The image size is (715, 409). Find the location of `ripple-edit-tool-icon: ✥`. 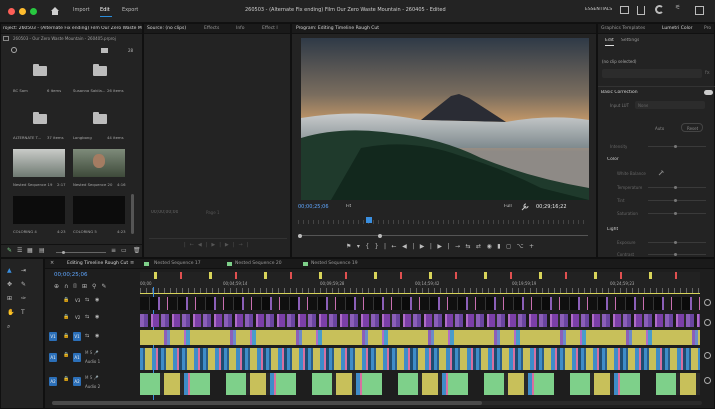

ripple-edit-tool-icon: ✥ is located at coordinates (9, 285).